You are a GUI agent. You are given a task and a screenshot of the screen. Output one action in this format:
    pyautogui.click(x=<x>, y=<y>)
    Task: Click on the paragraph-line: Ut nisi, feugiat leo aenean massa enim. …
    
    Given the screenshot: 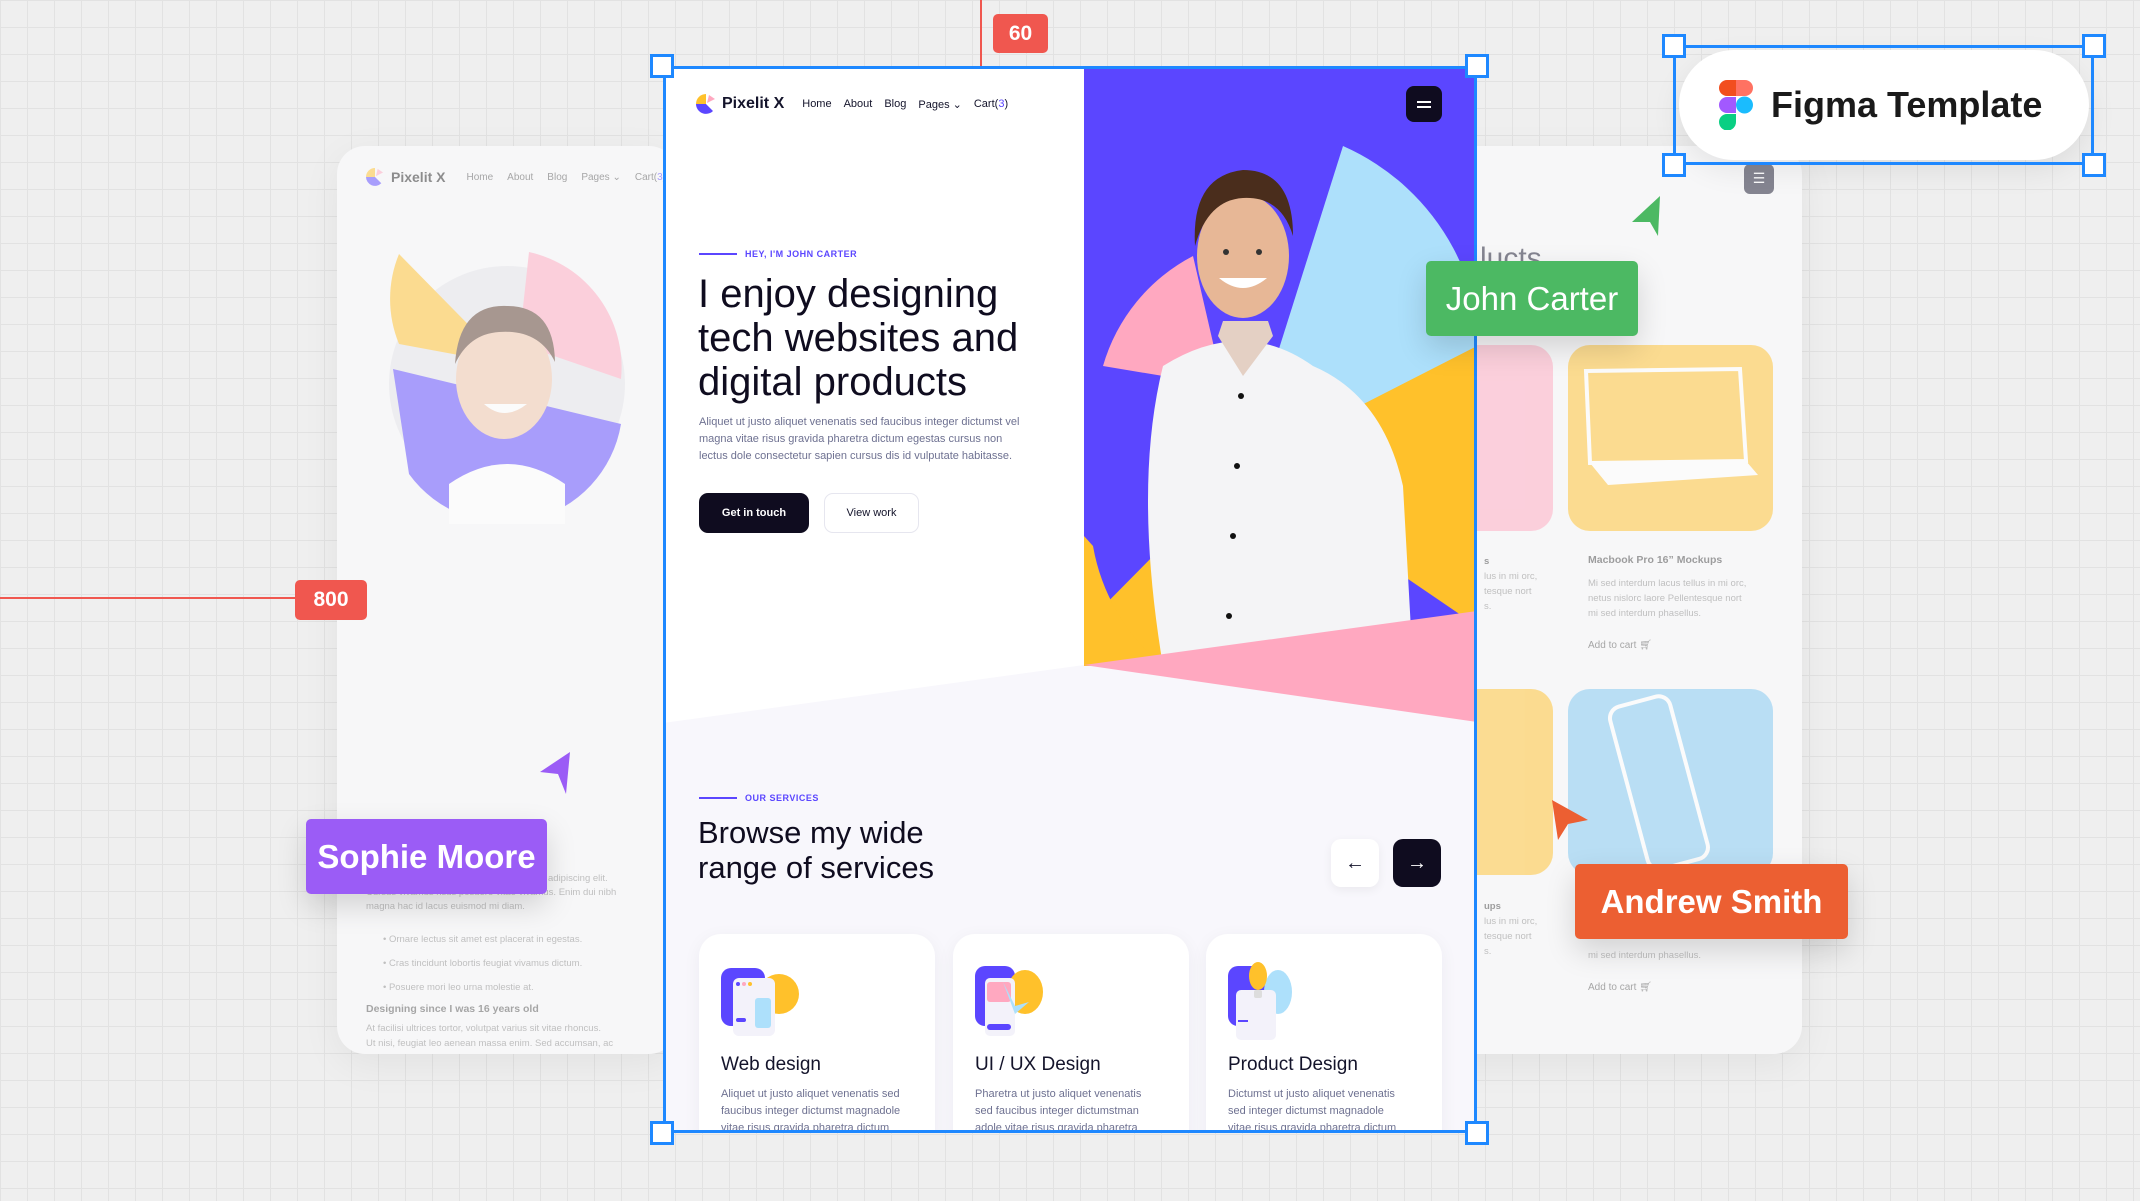 What is the action you would take?
    pyautogui.click(x=490, y=1043)
    